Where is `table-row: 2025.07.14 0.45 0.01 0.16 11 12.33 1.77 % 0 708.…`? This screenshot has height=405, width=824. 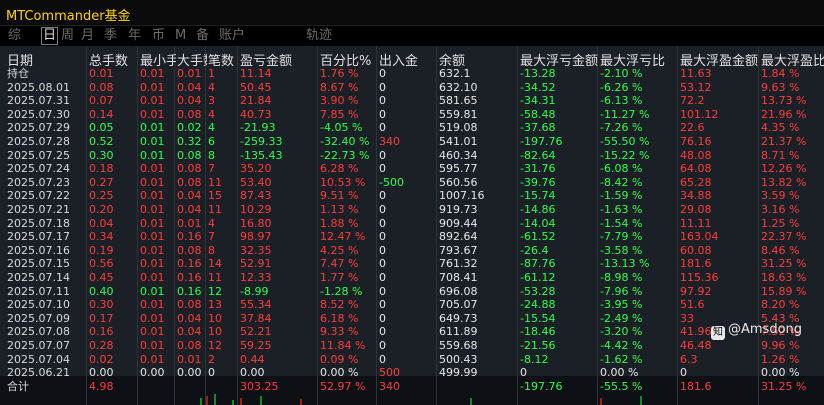
table-row: 2025.07.14 0.45 0.01 0.16 11 12.33 1.77 % 0 708.… is located at coordinates (412, 278).